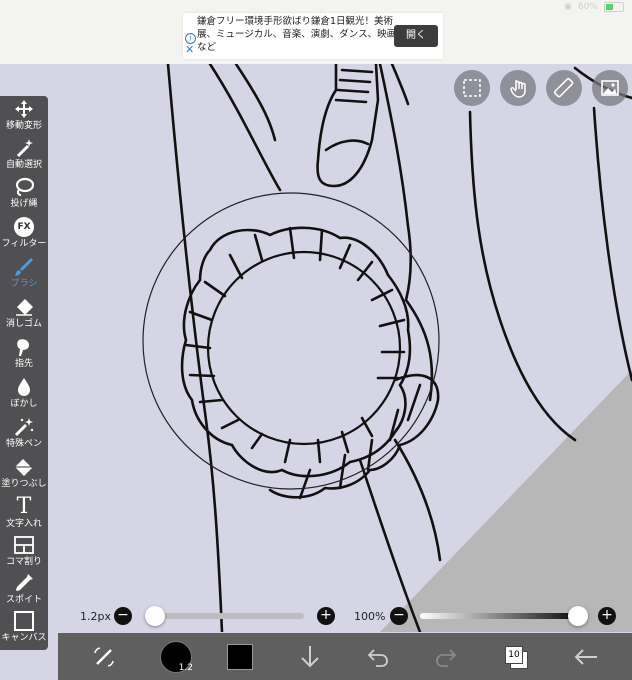  I want to click on back-button, so click(586, 656).